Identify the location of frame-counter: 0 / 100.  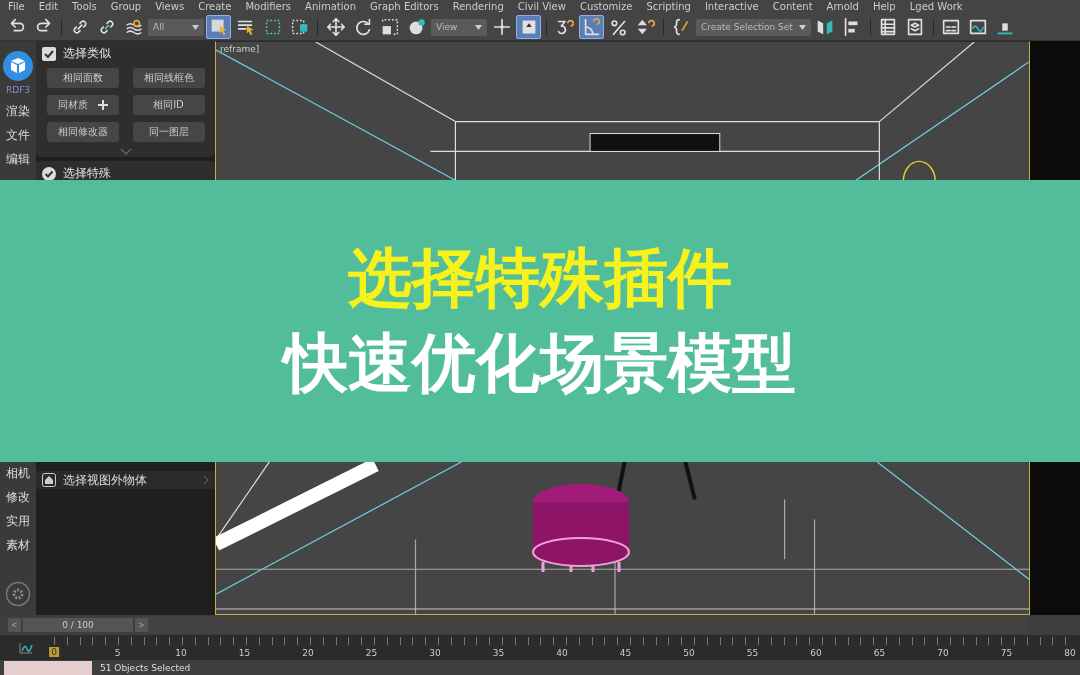
(78, 625).